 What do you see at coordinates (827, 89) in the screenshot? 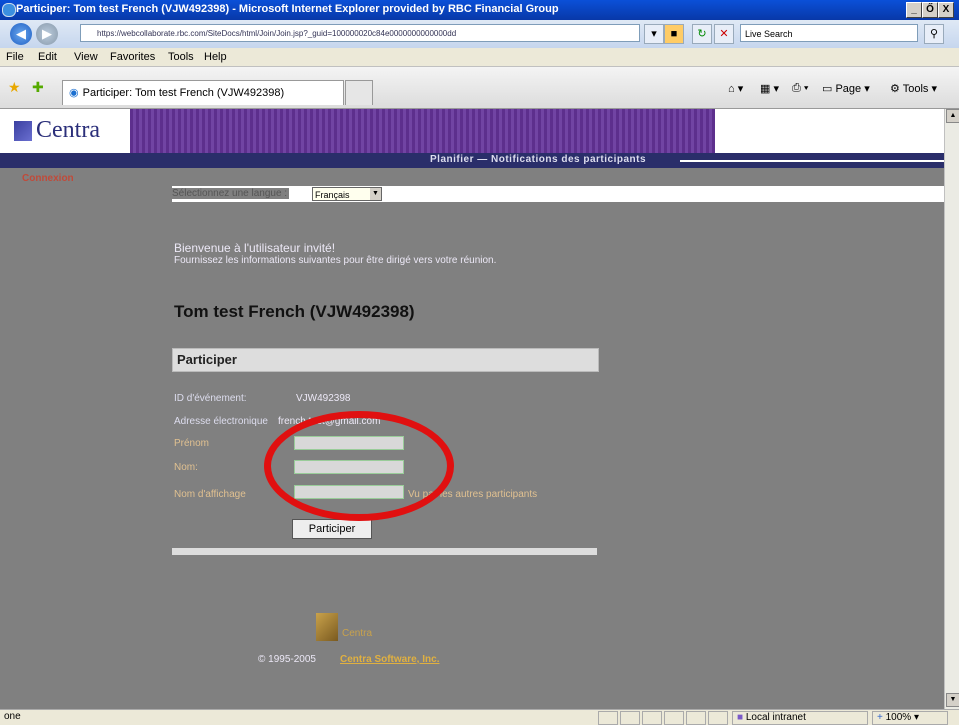
I see `page-icon: ▭` at bounding box center [827, 89].